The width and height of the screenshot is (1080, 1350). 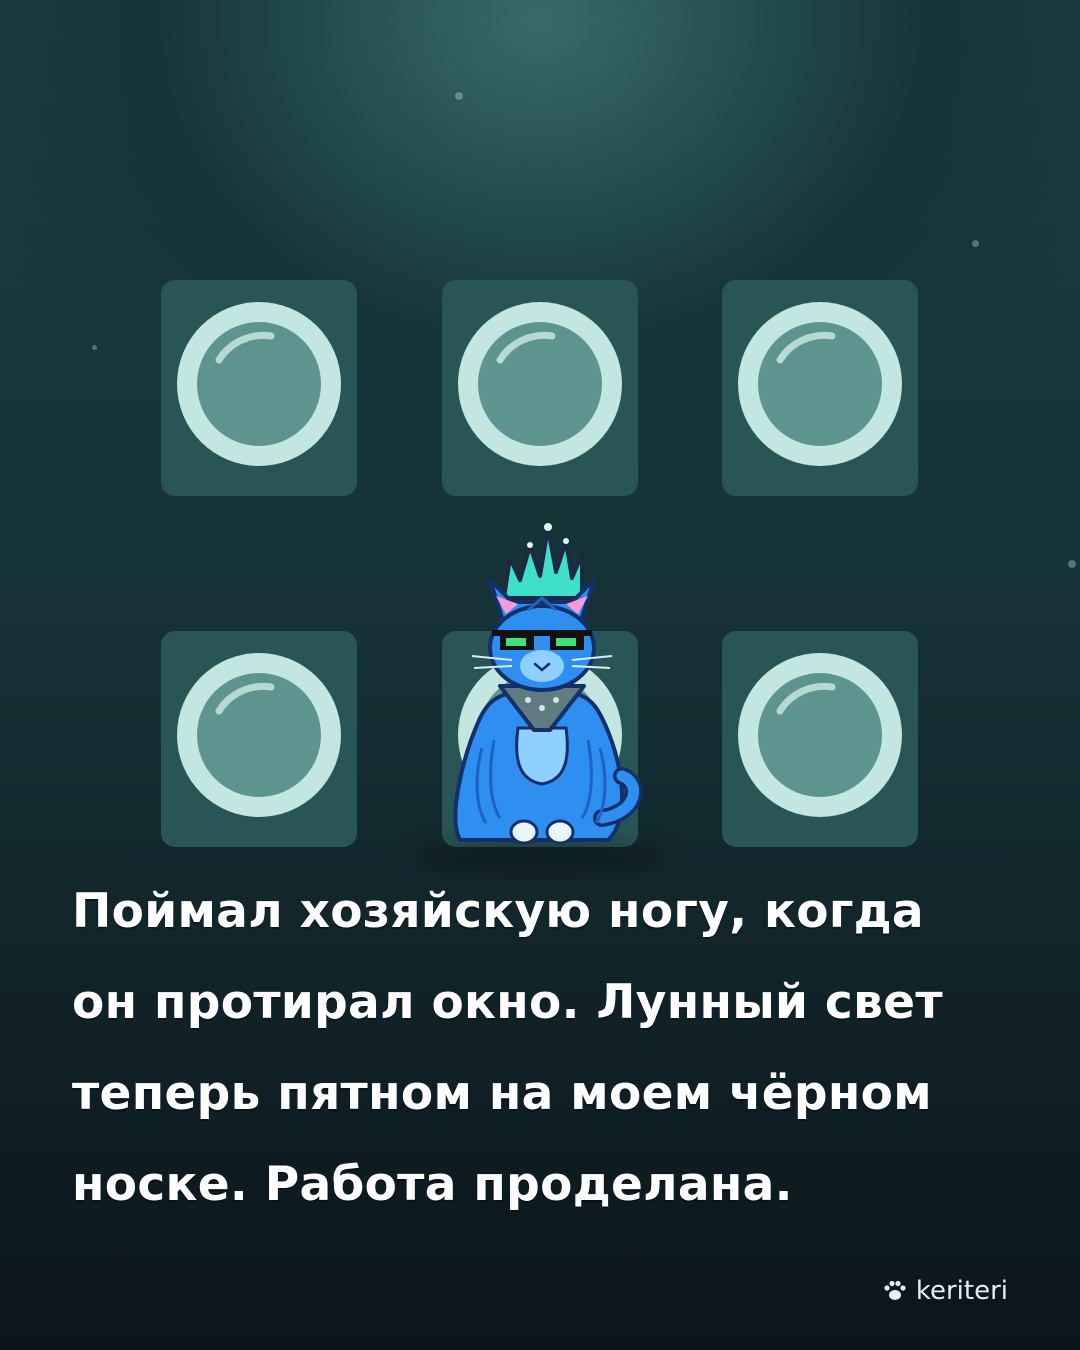 I want to click on caption-line: носке. Работа проделана., so click(x=432, y=1184).